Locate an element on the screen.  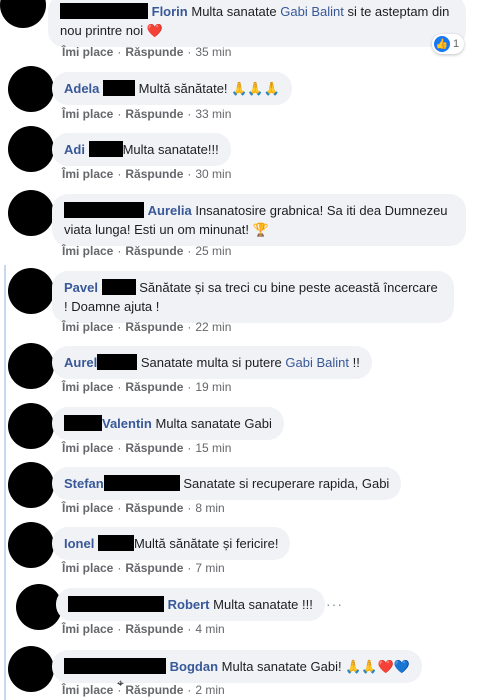
comment-author: Florin is located at coordinates (170, 11).